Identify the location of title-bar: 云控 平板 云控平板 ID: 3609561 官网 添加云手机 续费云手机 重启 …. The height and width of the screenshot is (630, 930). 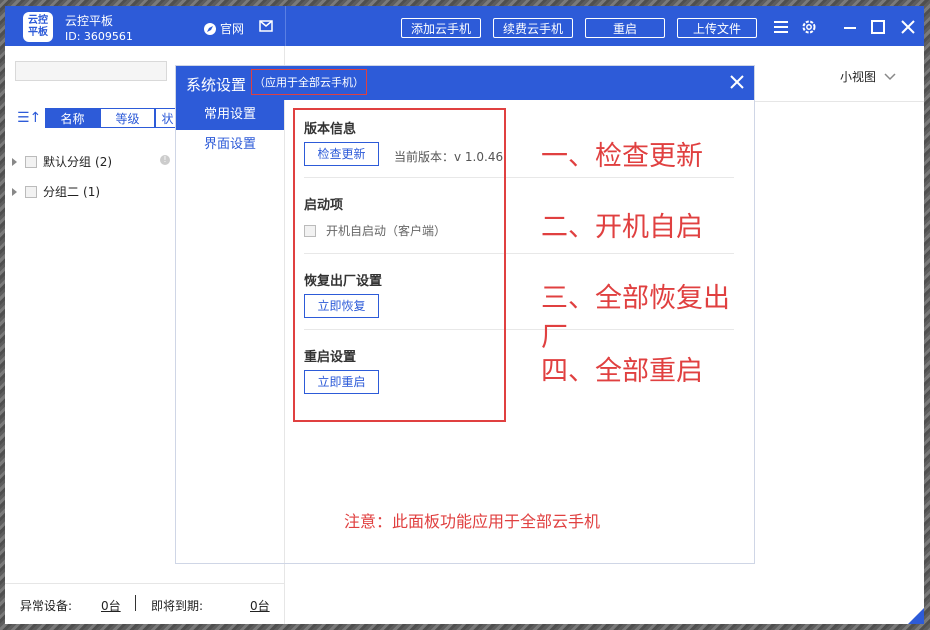
(464, 26).